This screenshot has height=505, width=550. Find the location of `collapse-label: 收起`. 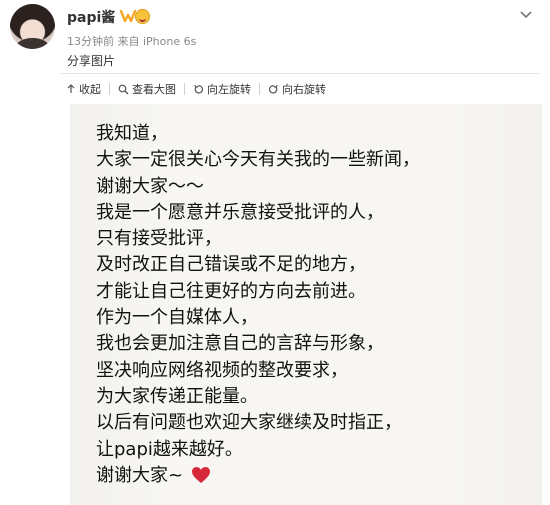

collapse-label: 收起 is located at coordinates (90, 89).